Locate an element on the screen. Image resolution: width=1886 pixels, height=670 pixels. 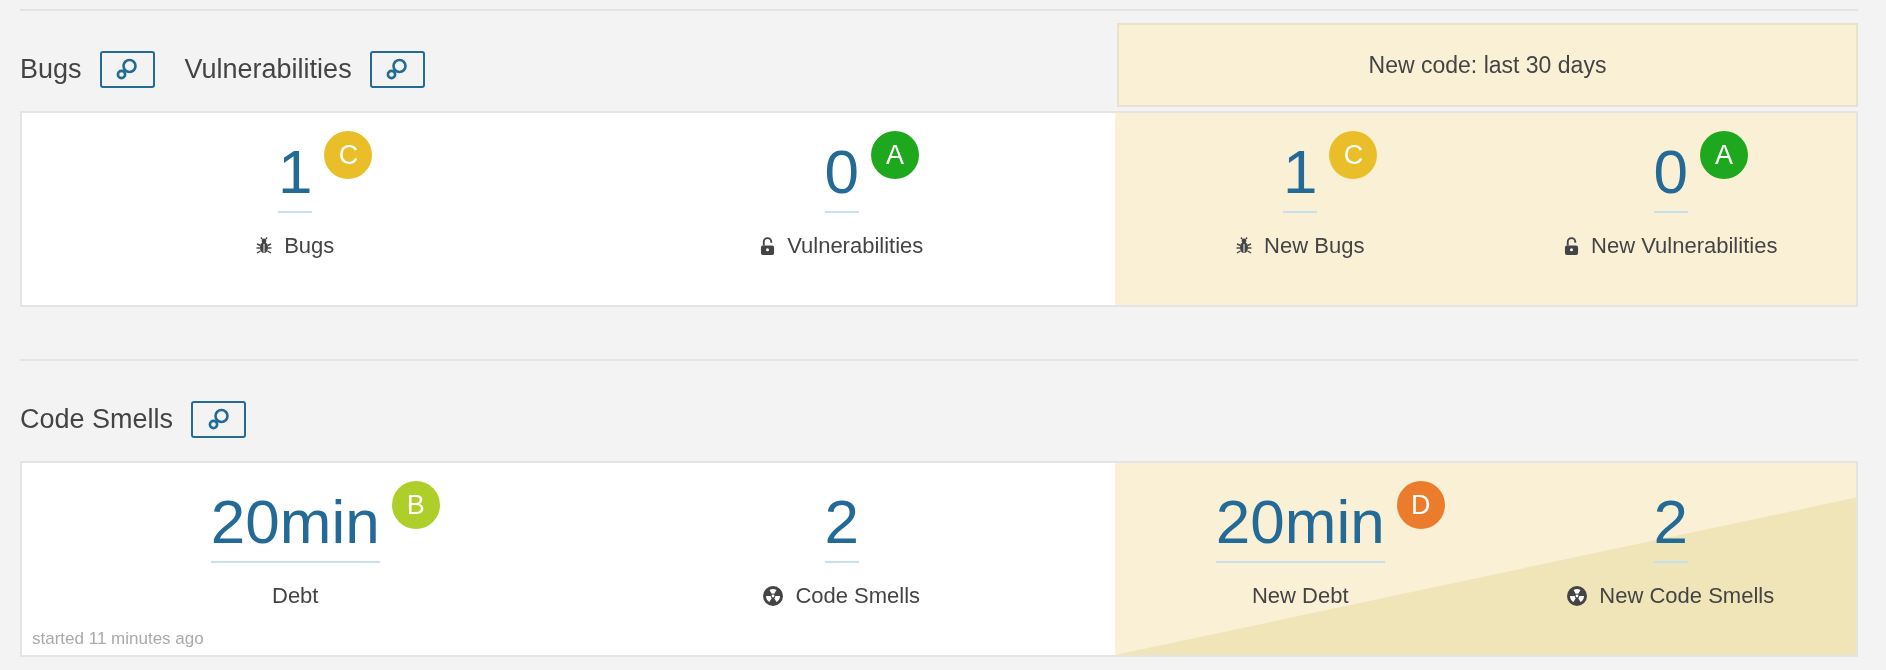
rating-badge: D is located at coordinates (1420, 505).